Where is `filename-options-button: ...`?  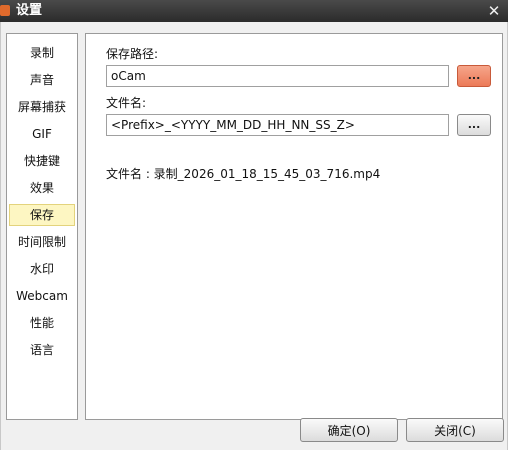 filename-options-button: ... is located at coordinates (474, 125).